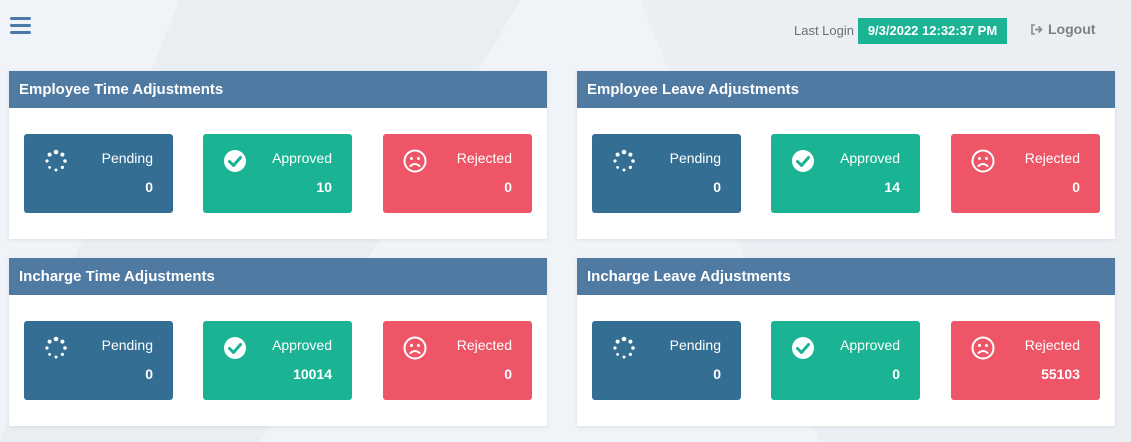 The height and width of the screenshot is (442, 1131). Describe the element at coordinates (312, 374) in the screenshot. I see `tile-count: 10014` at that location.